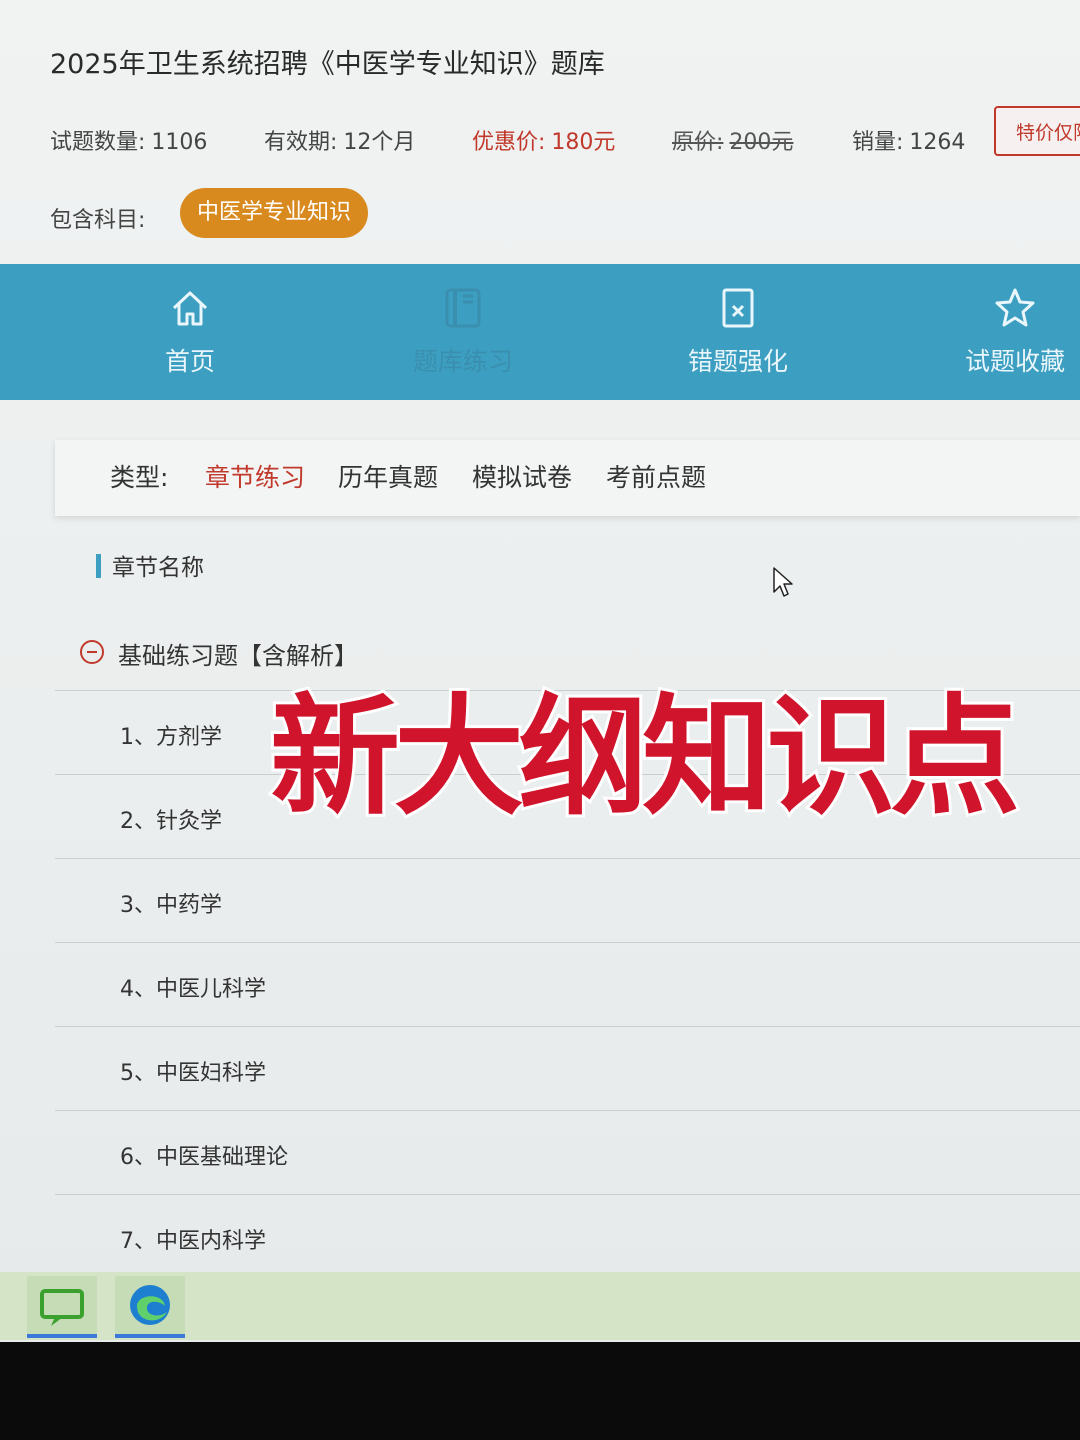 This screenshot has width=1080, height=1440. What do you see at coordinates (567, 1236) in the screenshot?
I see `chapter-row: 7、中医内科学` at bounding box center [567, 1236].